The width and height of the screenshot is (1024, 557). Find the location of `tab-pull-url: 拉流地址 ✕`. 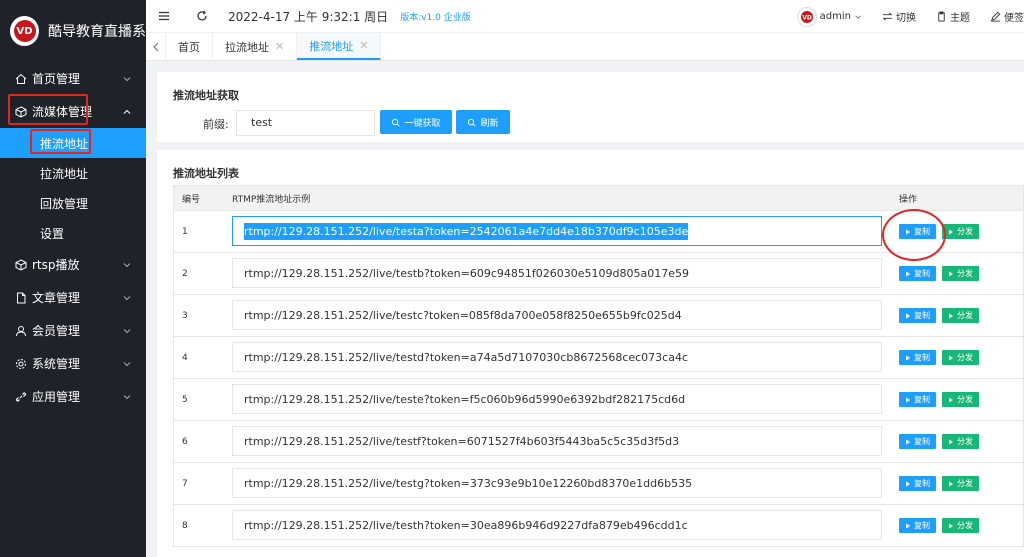

tab-pull-url: 拉流地址 ✕ is located at coordinates (255, 46).